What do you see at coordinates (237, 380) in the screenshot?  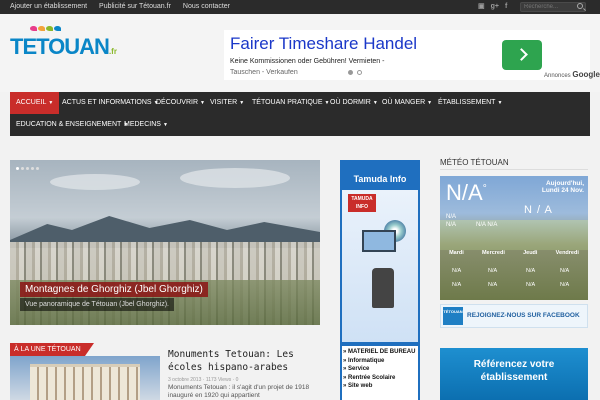 I see `article-comments: 0` at bounding box center [237, 380].